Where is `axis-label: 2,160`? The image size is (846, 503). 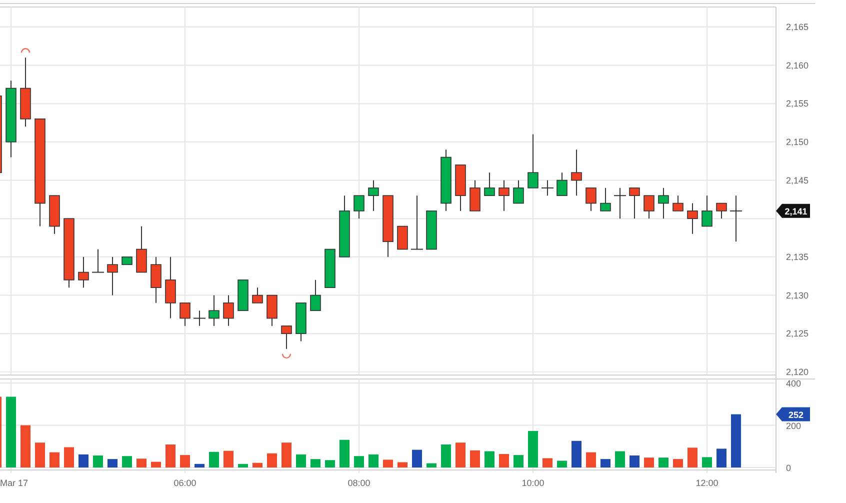 axis-label: 2,160 is located at coordinates (797, 65).